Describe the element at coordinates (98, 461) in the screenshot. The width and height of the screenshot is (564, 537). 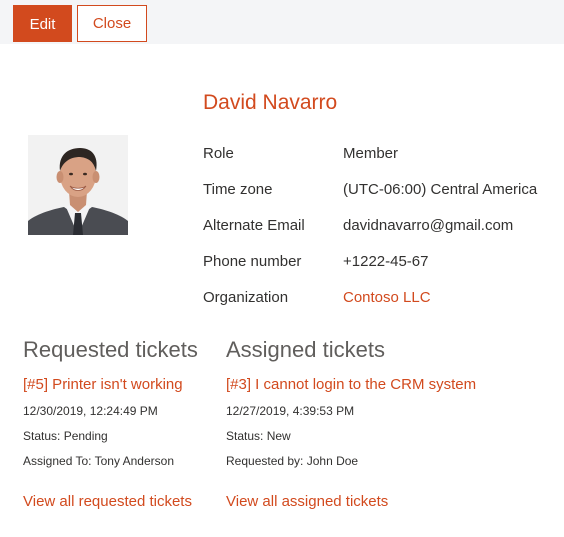
I see `requested-ticket-assignee: Assigned To: Tony Anderson` at that location.